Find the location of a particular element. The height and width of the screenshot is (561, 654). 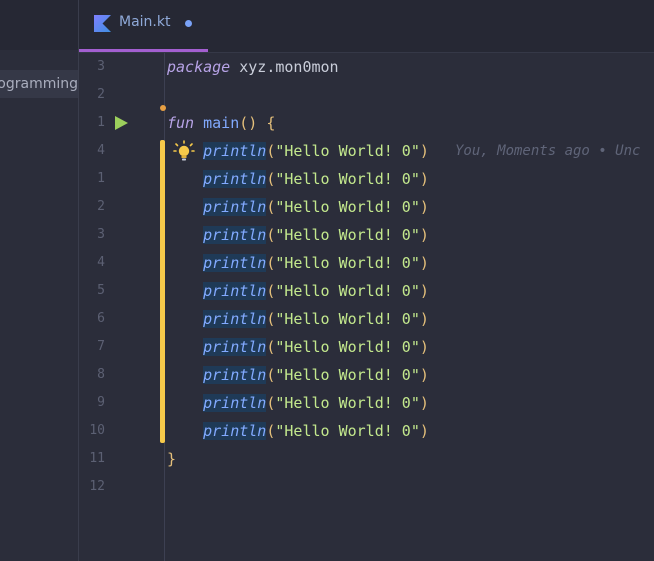

code-line: 10 println("Hello World! 0") is located at coordinates (366, 431).